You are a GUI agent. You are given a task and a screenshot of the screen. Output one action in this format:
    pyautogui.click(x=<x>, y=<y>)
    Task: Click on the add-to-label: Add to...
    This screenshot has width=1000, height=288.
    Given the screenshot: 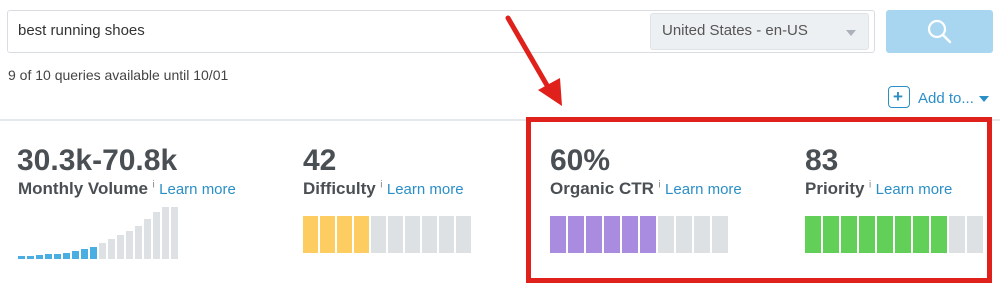 What is the action you would take?
    pyautogui.click(x=946, y=98)
    